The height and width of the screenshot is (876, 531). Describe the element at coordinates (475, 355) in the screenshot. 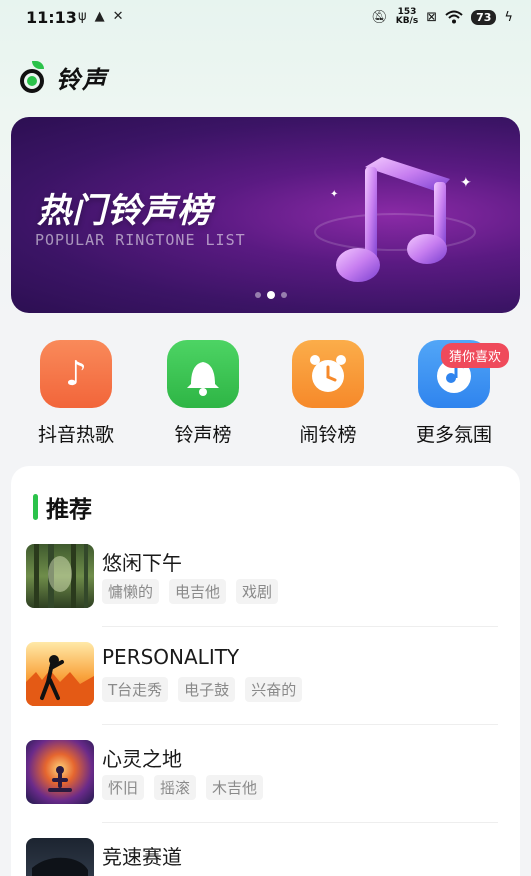

I see `guess-you-like-badge: 猜你喜欢` at that location.